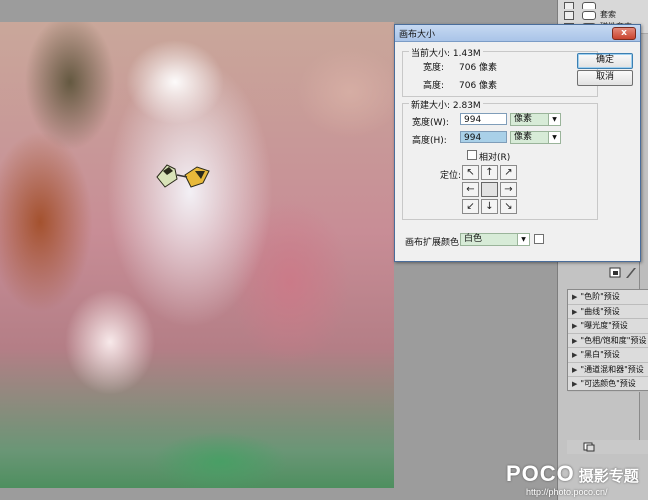 This screenshot has width=648, height=500. Describe the element at coordinates (540, 473) in the screenshot. I see `poco-logo: POCO` at that location.